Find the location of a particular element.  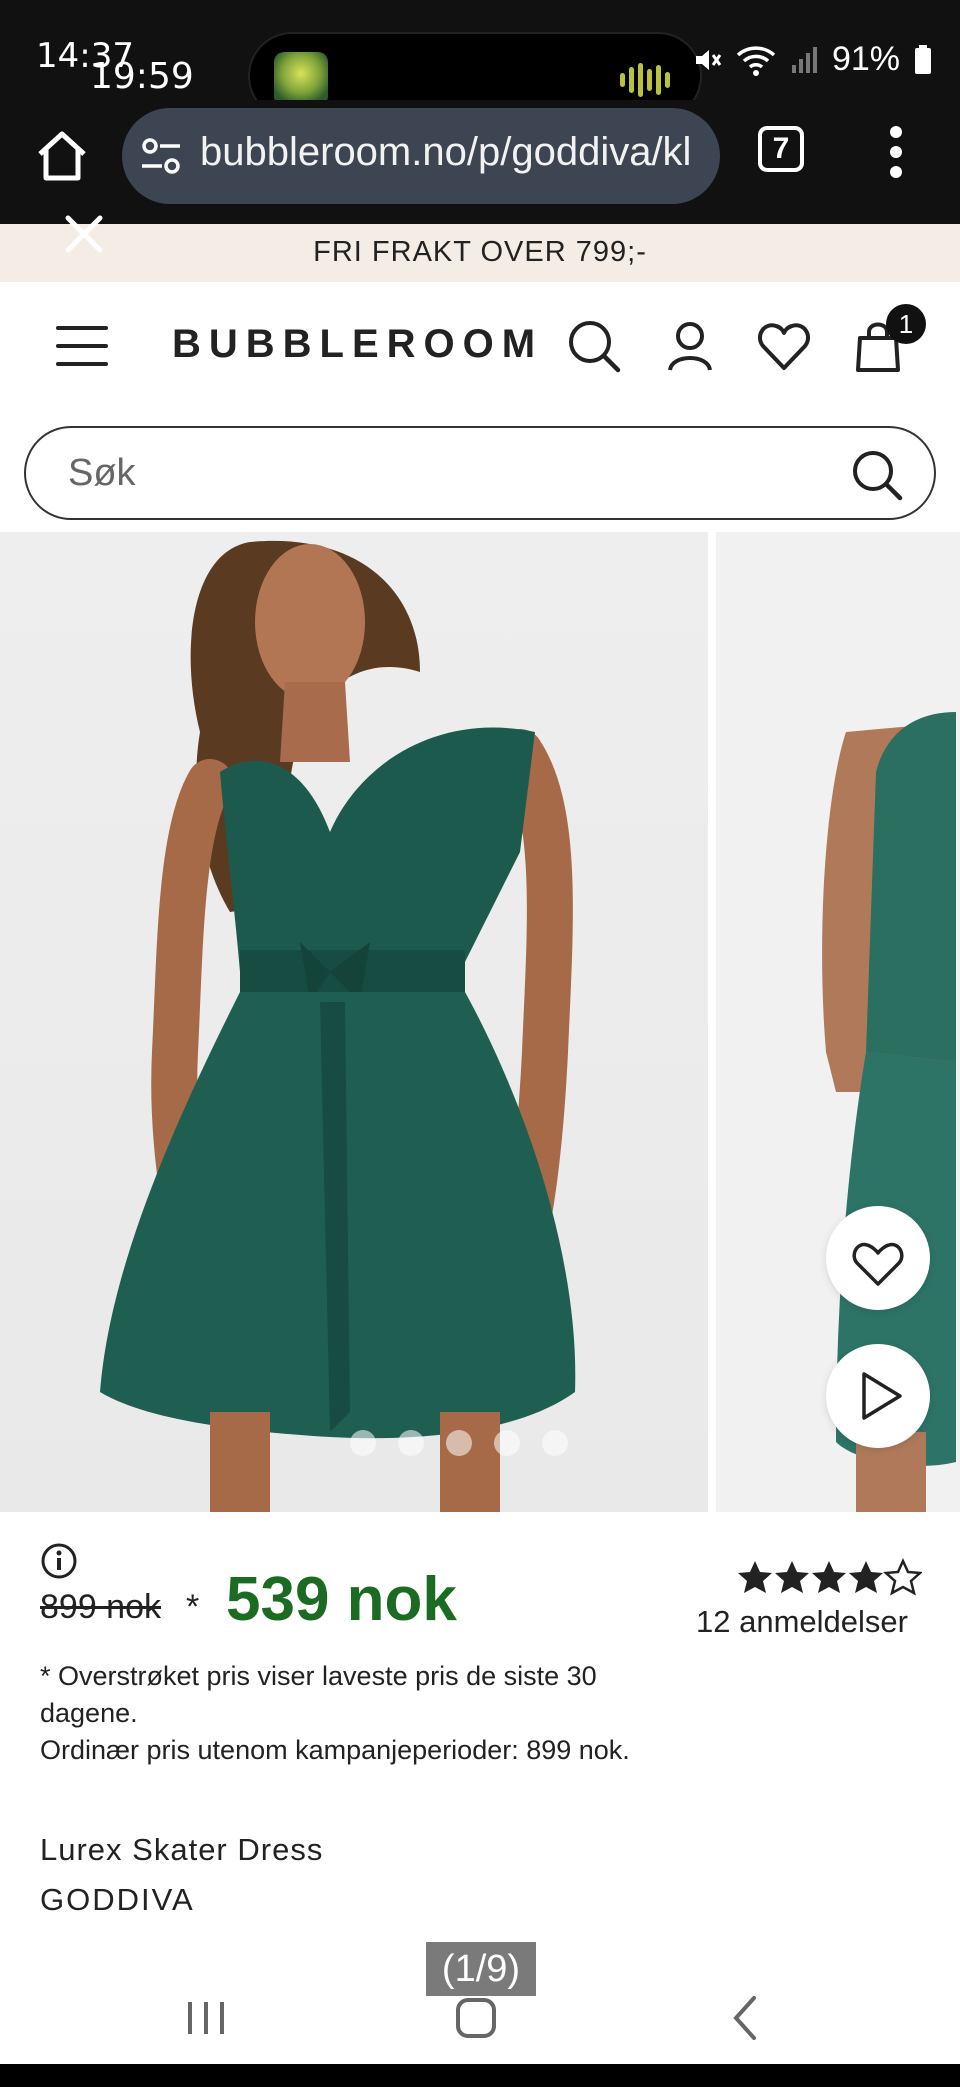

promo-text: FRI FRAKT OVER 799;- is located at coordinates (480, 252).